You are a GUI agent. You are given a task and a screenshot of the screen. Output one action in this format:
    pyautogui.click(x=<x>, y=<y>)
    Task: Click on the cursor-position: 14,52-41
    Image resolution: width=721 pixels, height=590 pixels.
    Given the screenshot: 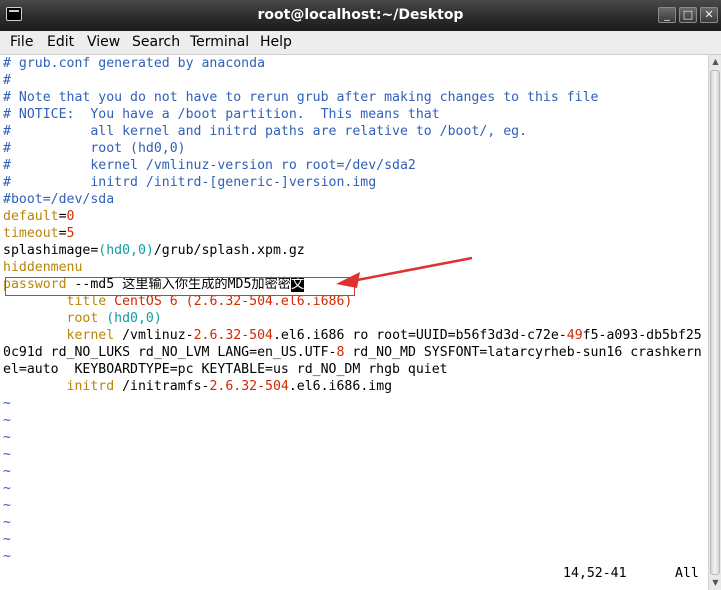 What is the action you would take?
    pyautogui.click(x=595, y=573)
    